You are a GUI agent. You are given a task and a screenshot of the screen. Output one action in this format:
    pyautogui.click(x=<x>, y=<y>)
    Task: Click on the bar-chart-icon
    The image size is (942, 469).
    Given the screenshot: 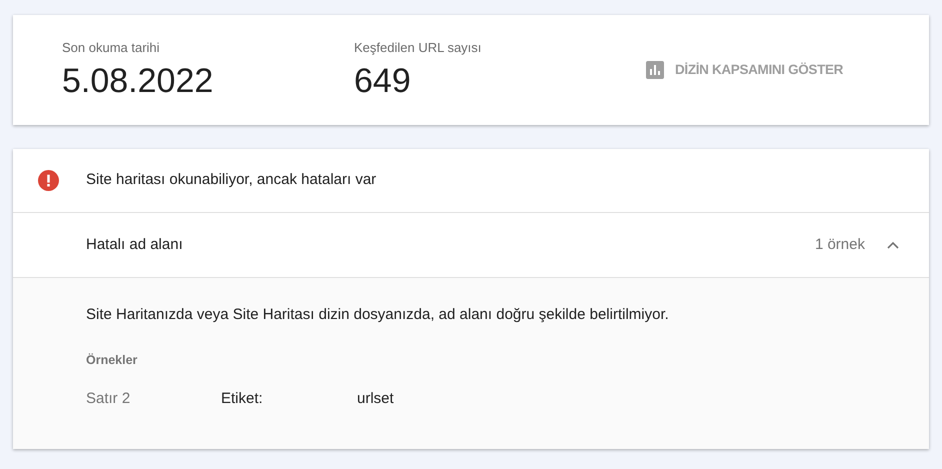 What is the action you would take?
    pyautogui.click(x=655, y=70)
    